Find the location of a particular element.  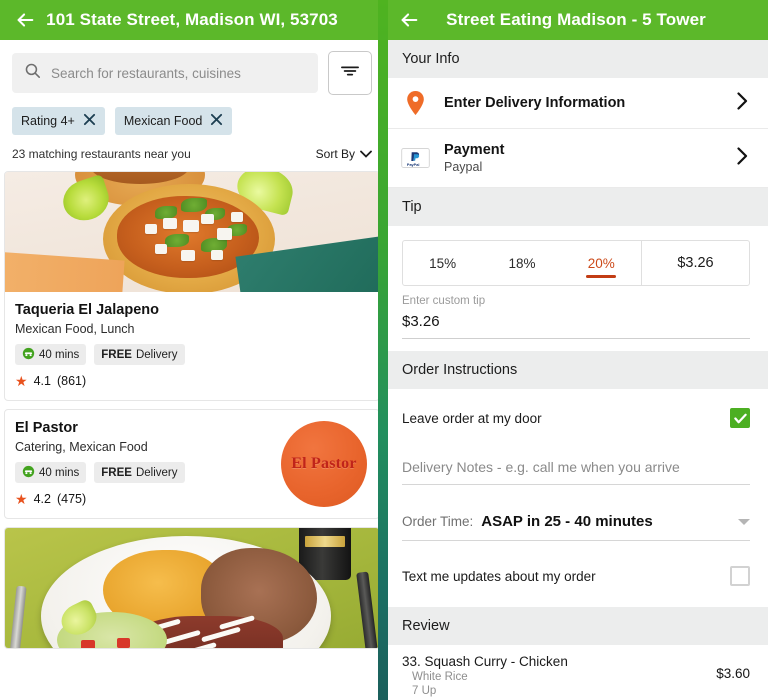

filter-button is located at coordinates (350, 73).